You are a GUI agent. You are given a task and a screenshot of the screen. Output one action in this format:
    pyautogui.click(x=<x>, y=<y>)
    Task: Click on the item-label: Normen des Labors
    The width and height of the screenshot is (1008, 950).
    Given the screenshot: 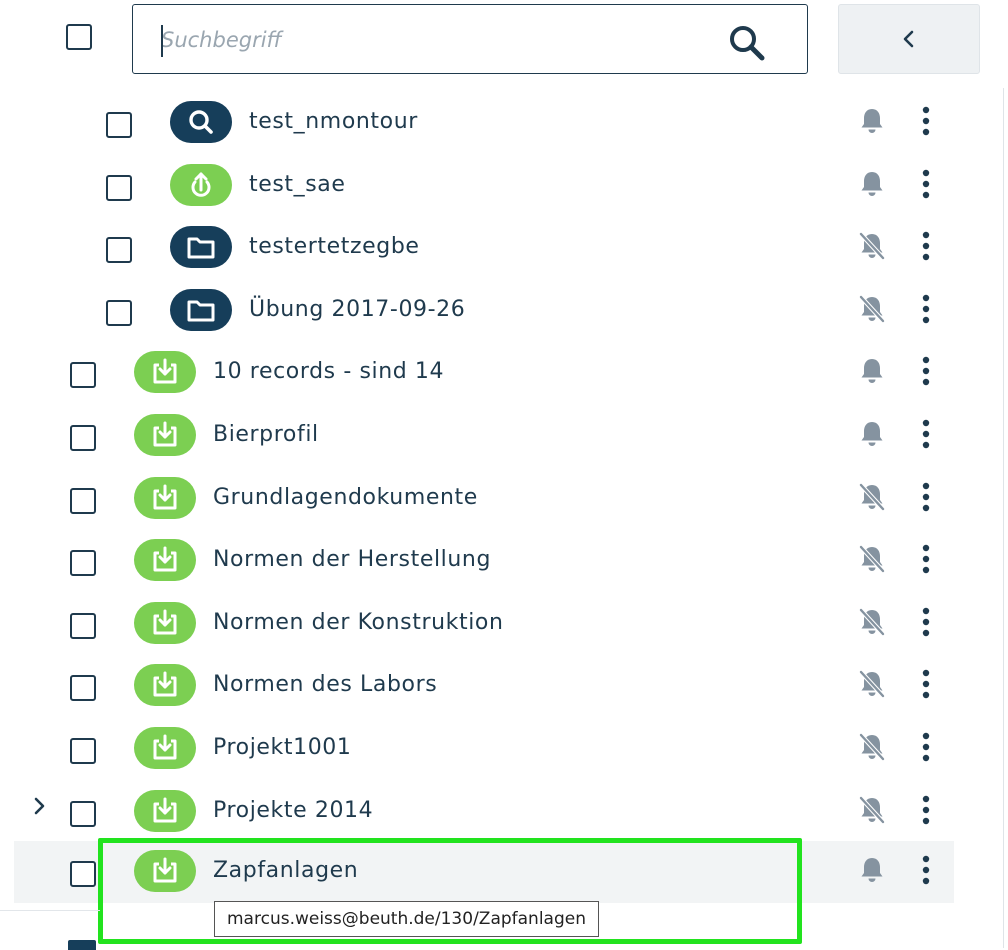 What is the action you would take?
    pyautogui.click(x=325, y=685)
    